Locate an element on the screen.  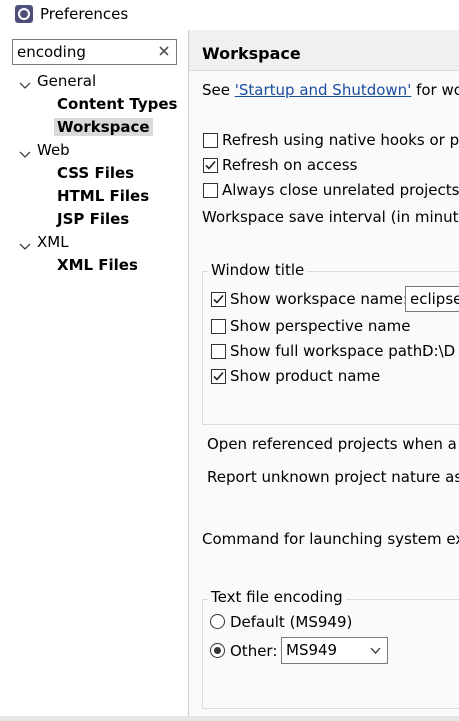
refresh-access-label: Refresh on access is located at coordinates (290, 165).